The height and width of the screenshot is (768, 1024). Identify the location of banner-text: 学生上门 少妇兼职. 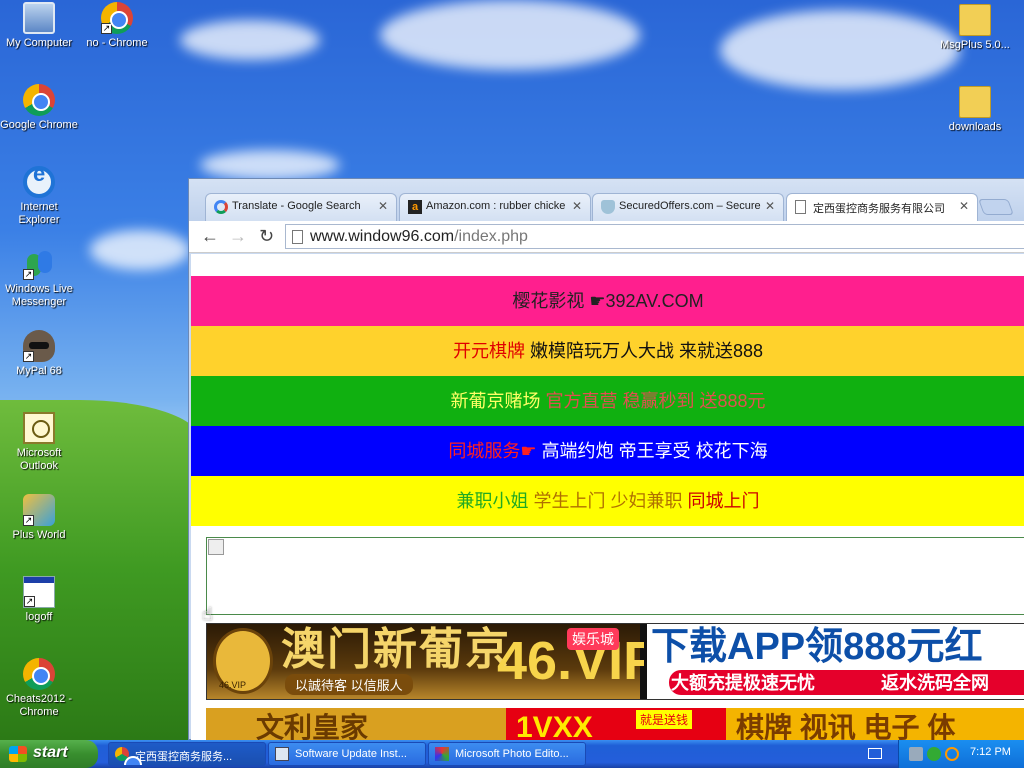
(610, 501).